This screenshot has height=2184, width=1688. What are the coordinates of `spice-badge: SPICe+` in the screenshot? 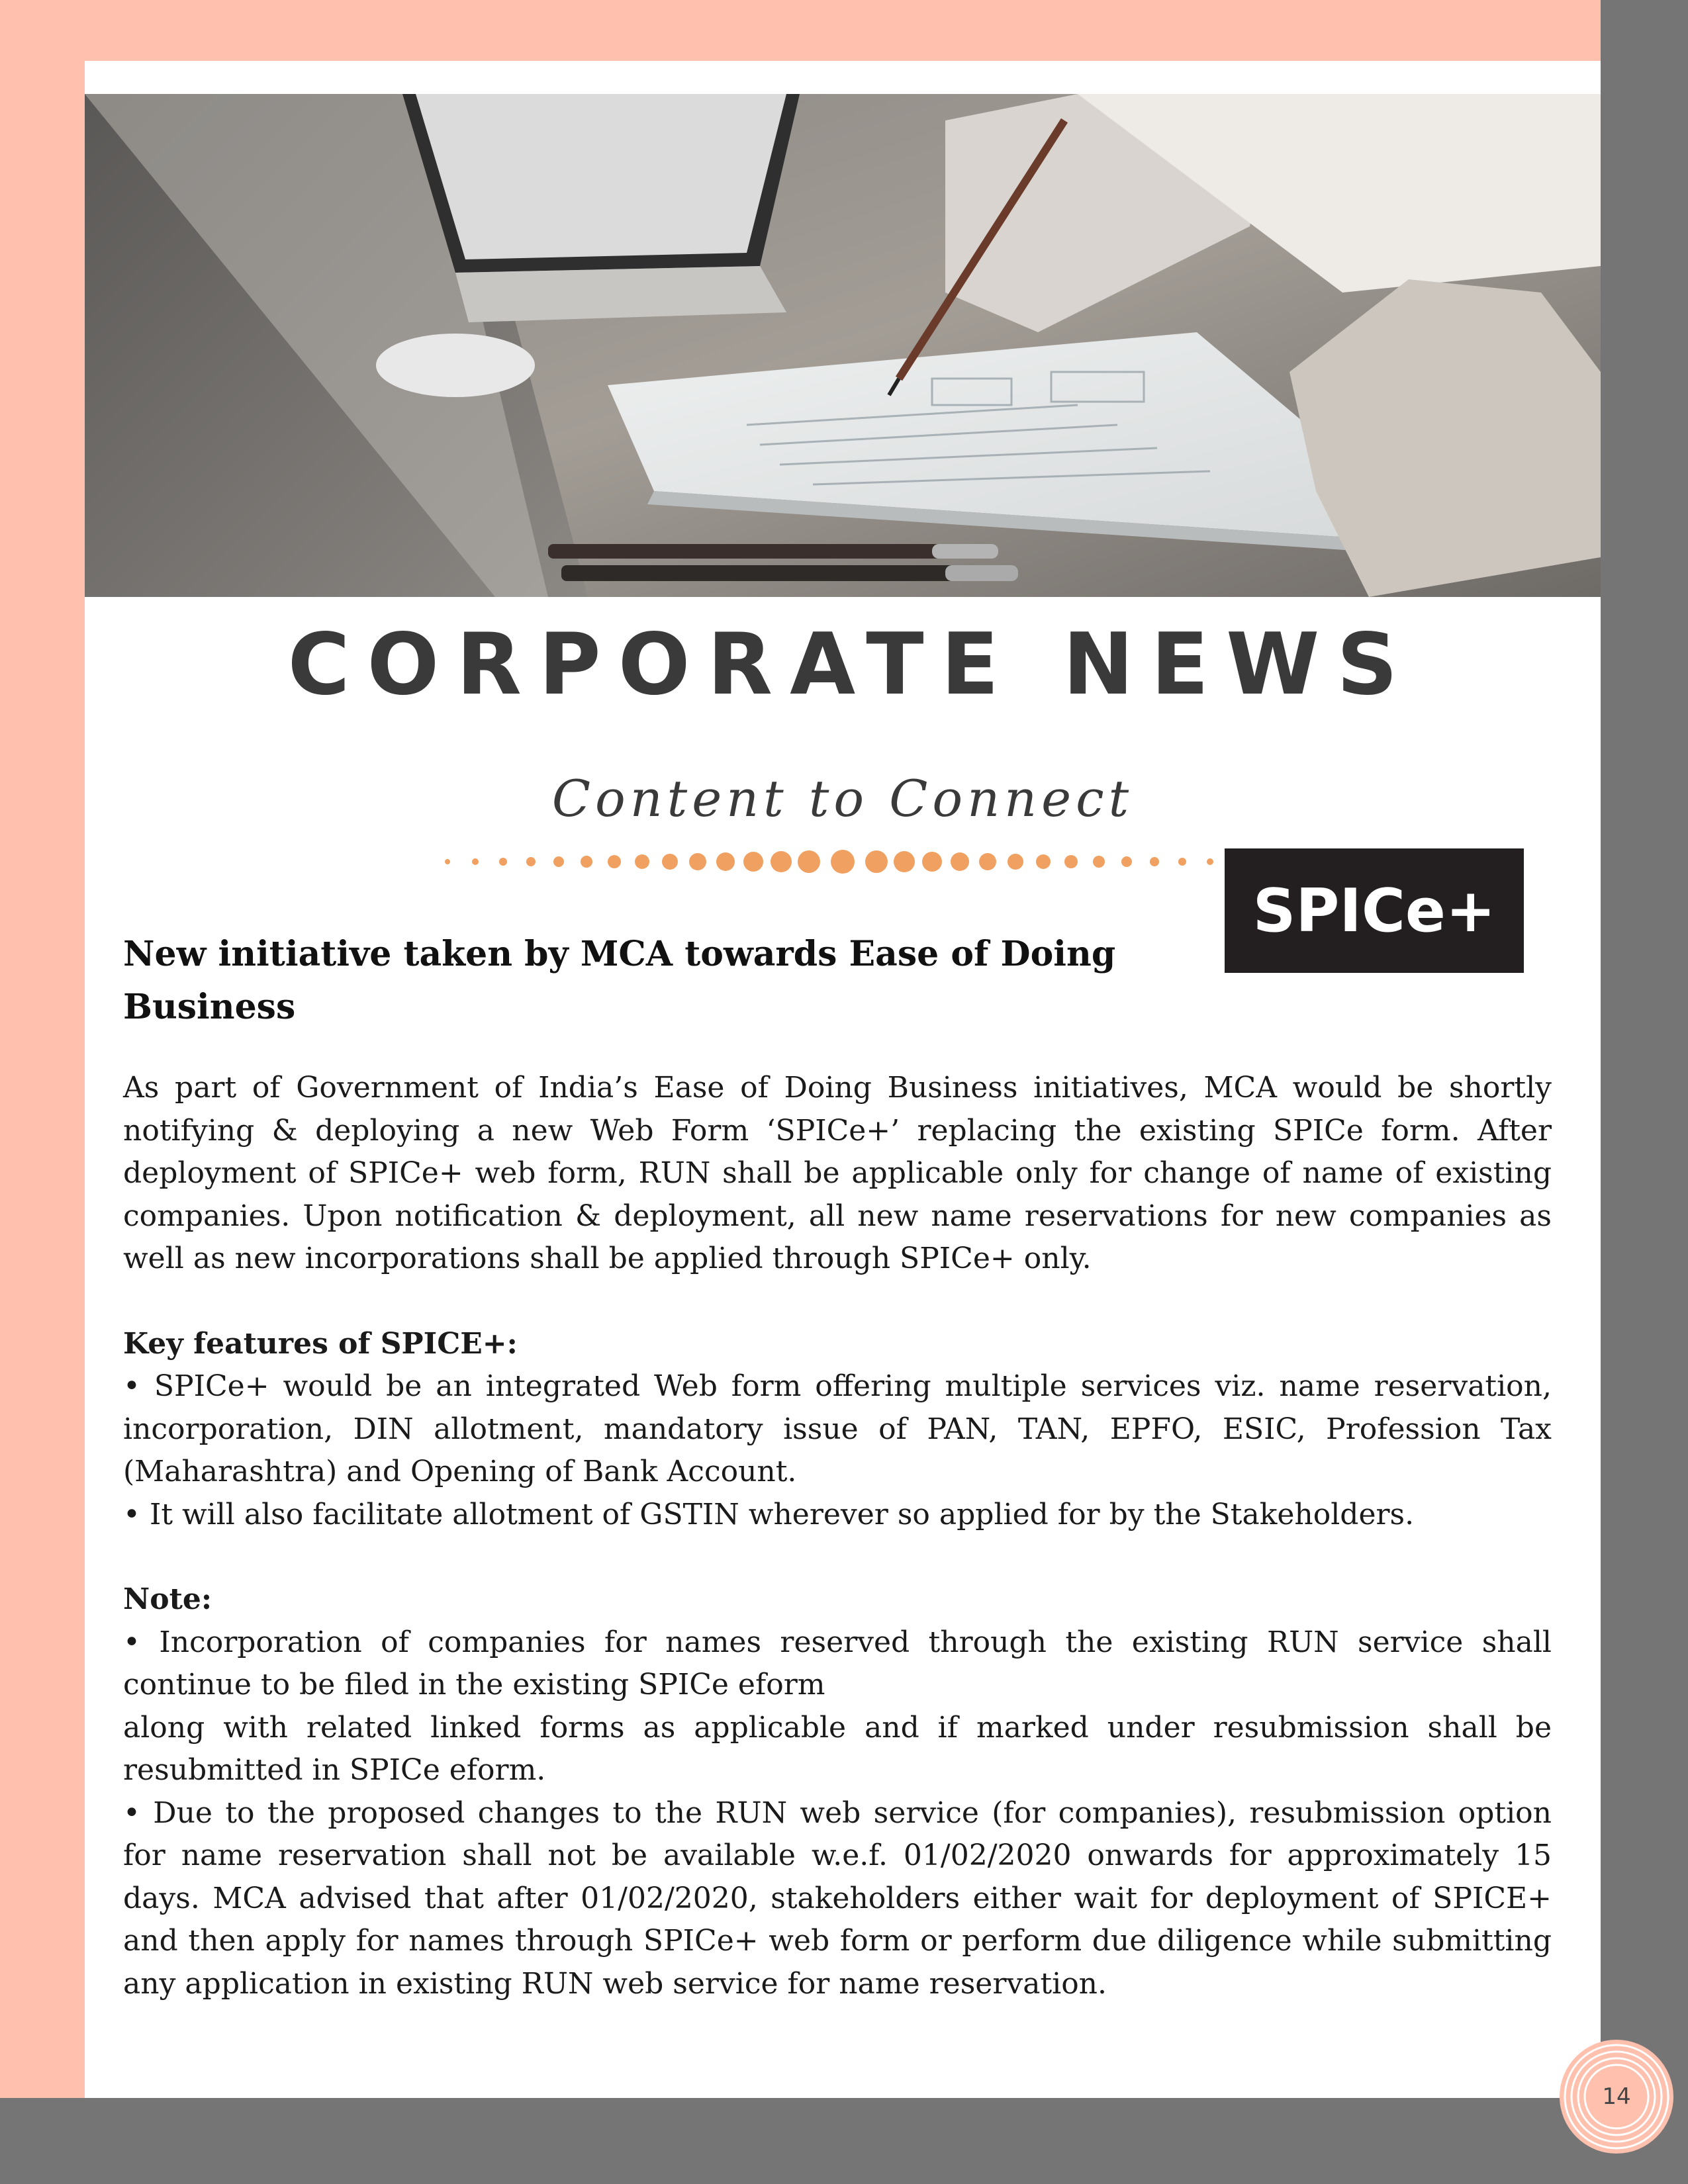 It's located at (1374, 910).